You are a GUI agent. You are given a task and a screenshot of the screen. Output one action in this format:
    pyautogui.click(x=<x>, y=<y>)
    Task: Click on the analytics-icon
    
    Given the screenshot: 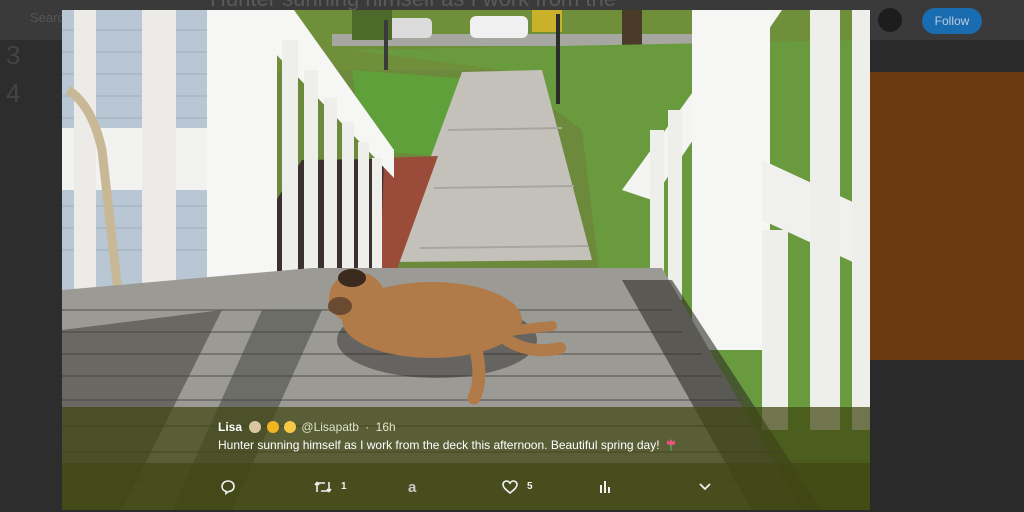 What is the action you would take?
    pyautogui.click(x=605, y=486)
    